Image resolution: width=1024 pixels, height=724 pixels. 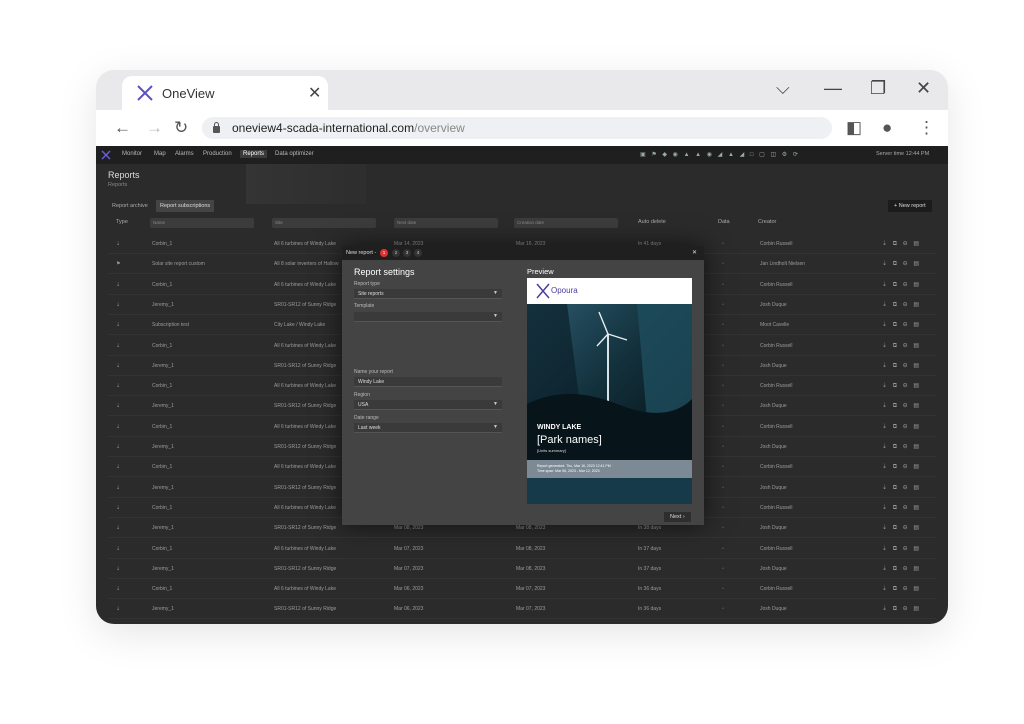 What do you see at coordinates (428, 428) in the screenshot?
I see `date-range-select: Last week ▼` at bounding box center [428, 428].